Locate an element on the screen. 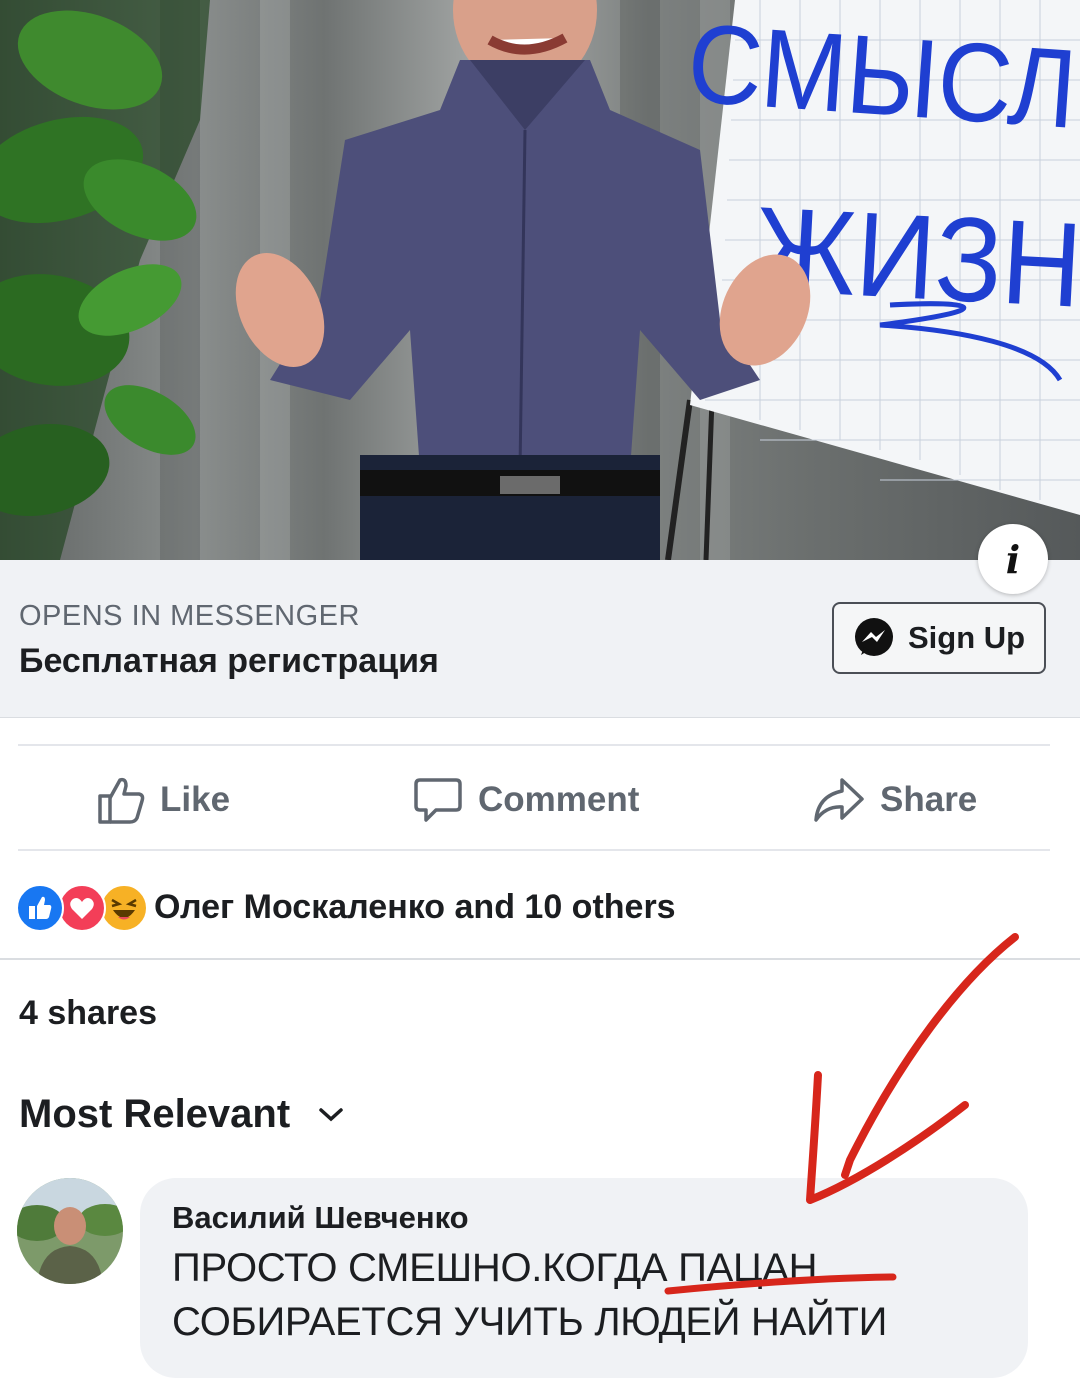  comment-text-line: СОБИРАЕТСЯ УЧИТЬ ЛЮДЕЙ НАЙТИ is located at coordinates (530, 1322).